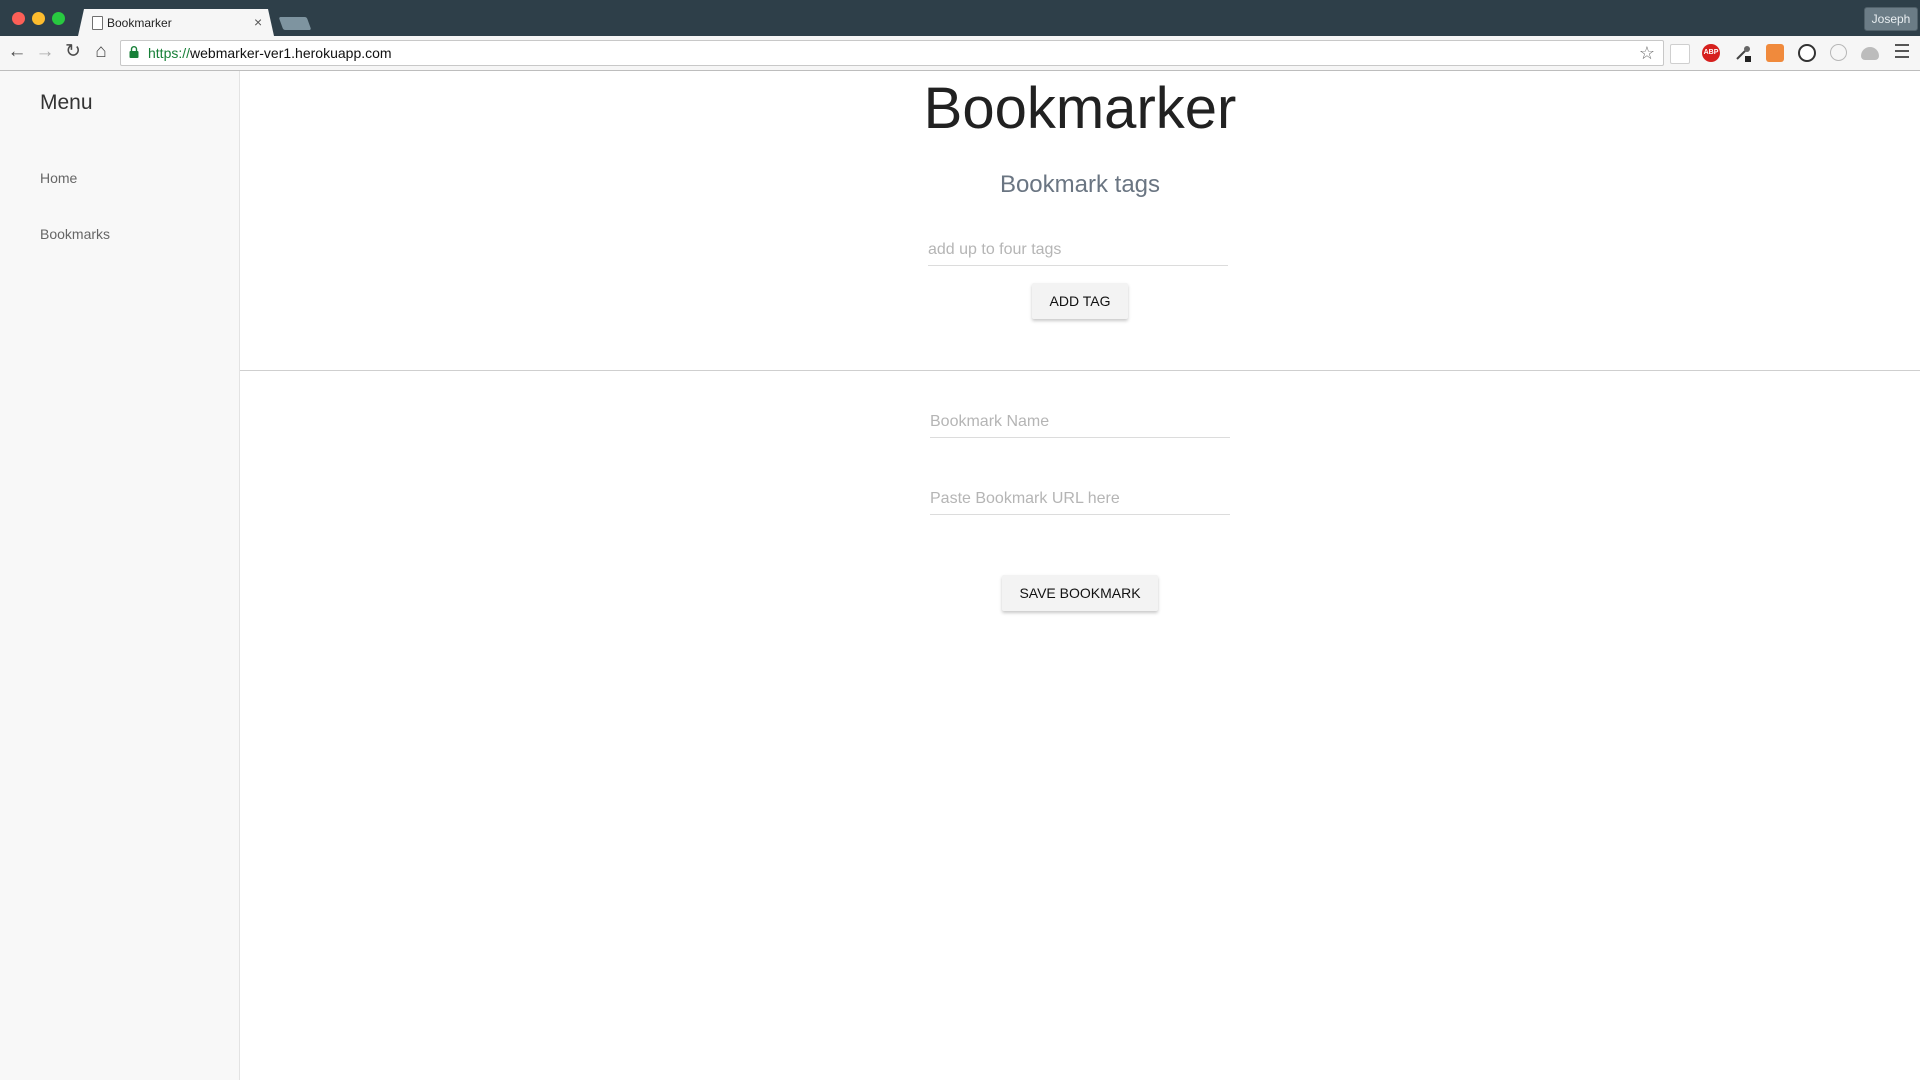  I want to click on profile-button: Joseph, so click(1891, 19).